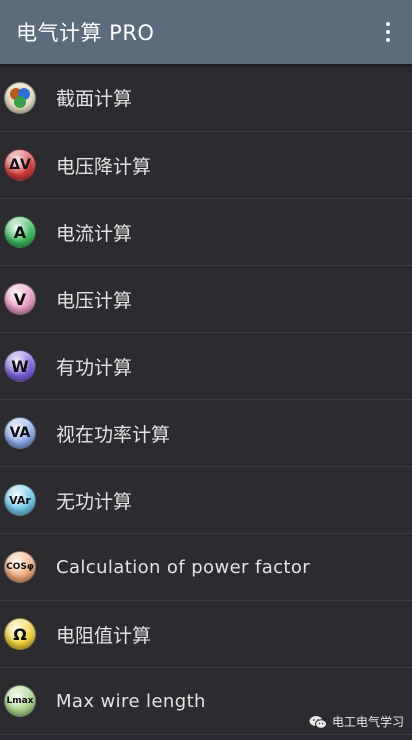 The width and height of the screenshot is (412, 740). I want to click on item-label: 无功计算, so click(94, 501).